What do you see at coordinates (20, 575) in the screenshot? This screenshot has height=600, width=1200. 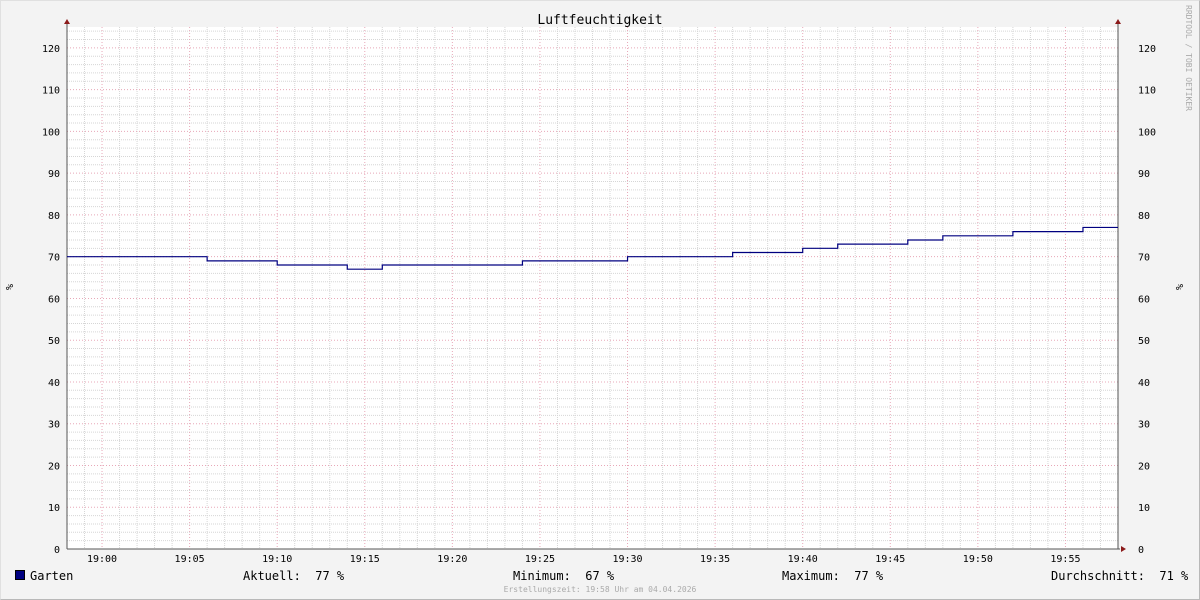 I see `legend-swatch-garten` at bounding box center [20, 575].